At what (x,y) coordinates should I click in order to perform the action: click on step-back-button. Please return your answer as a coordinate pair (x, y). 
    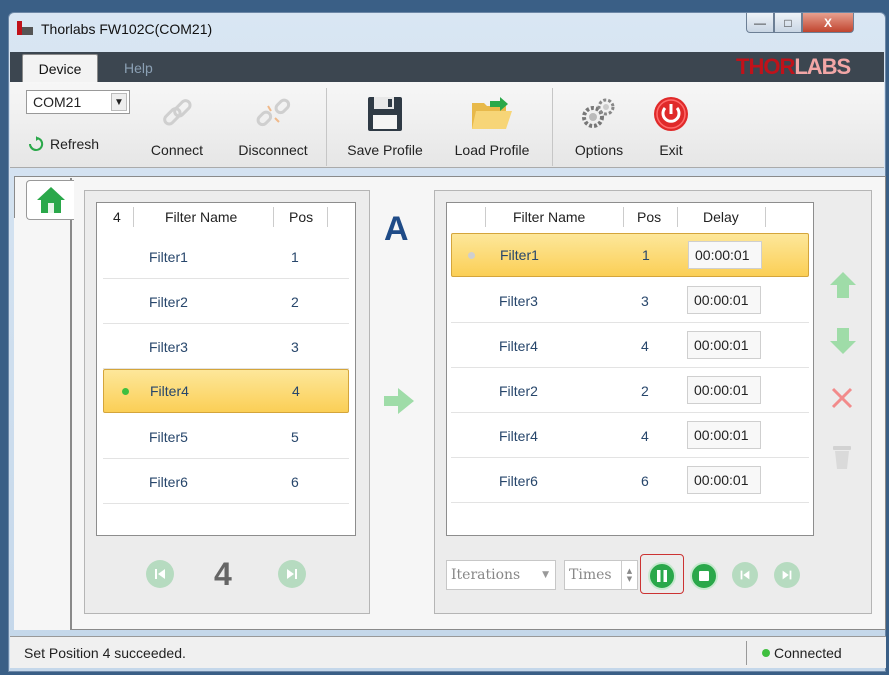
    Looking at the image, I should click on (745, 575).